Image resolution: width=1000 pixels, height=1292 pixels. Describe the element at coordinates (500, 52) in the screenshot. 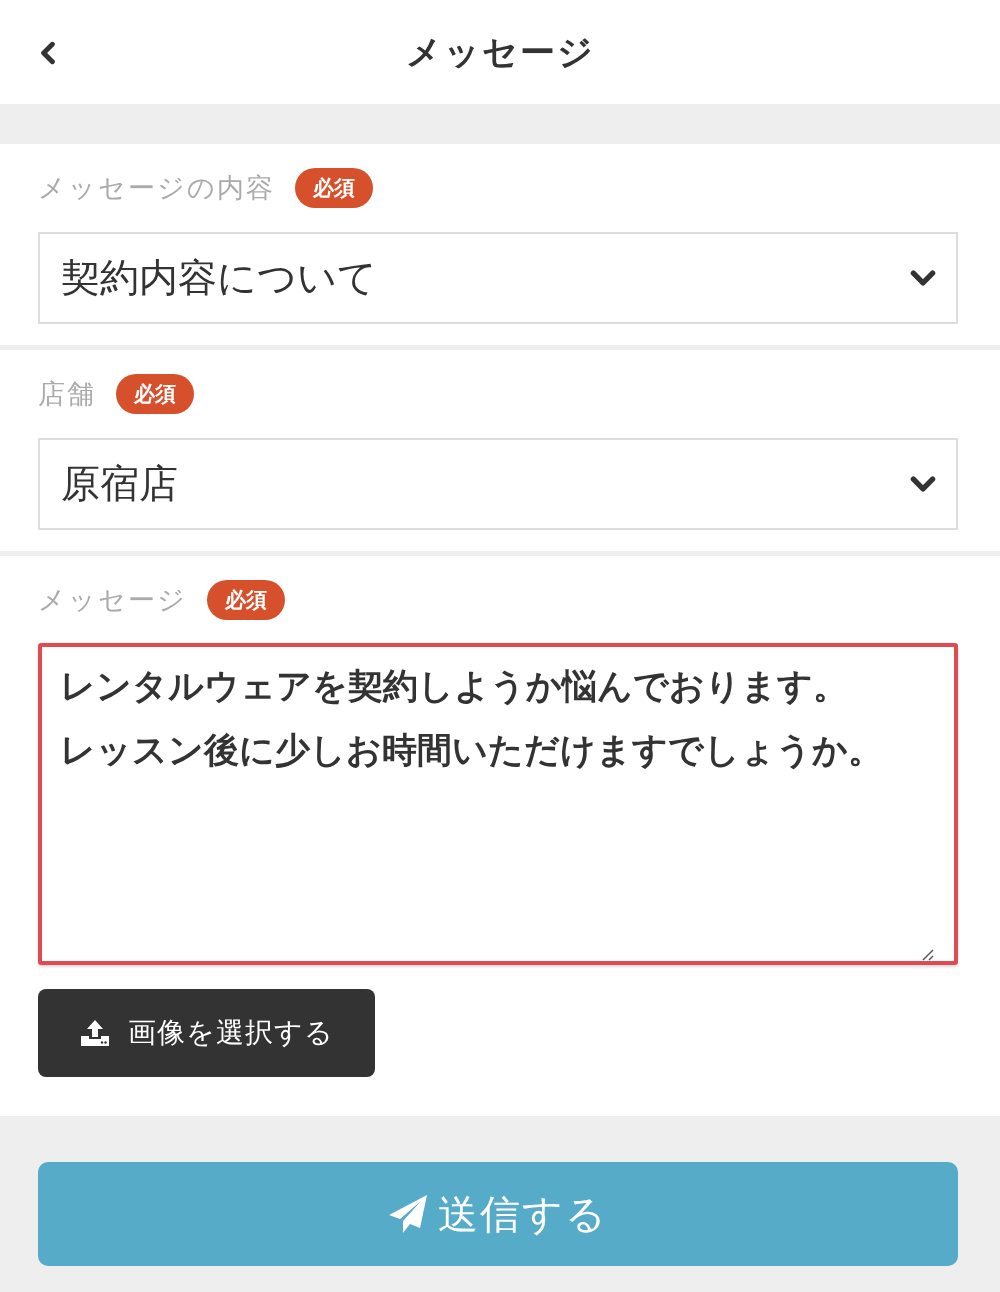

I see `page-title: メッセージ` at that location.